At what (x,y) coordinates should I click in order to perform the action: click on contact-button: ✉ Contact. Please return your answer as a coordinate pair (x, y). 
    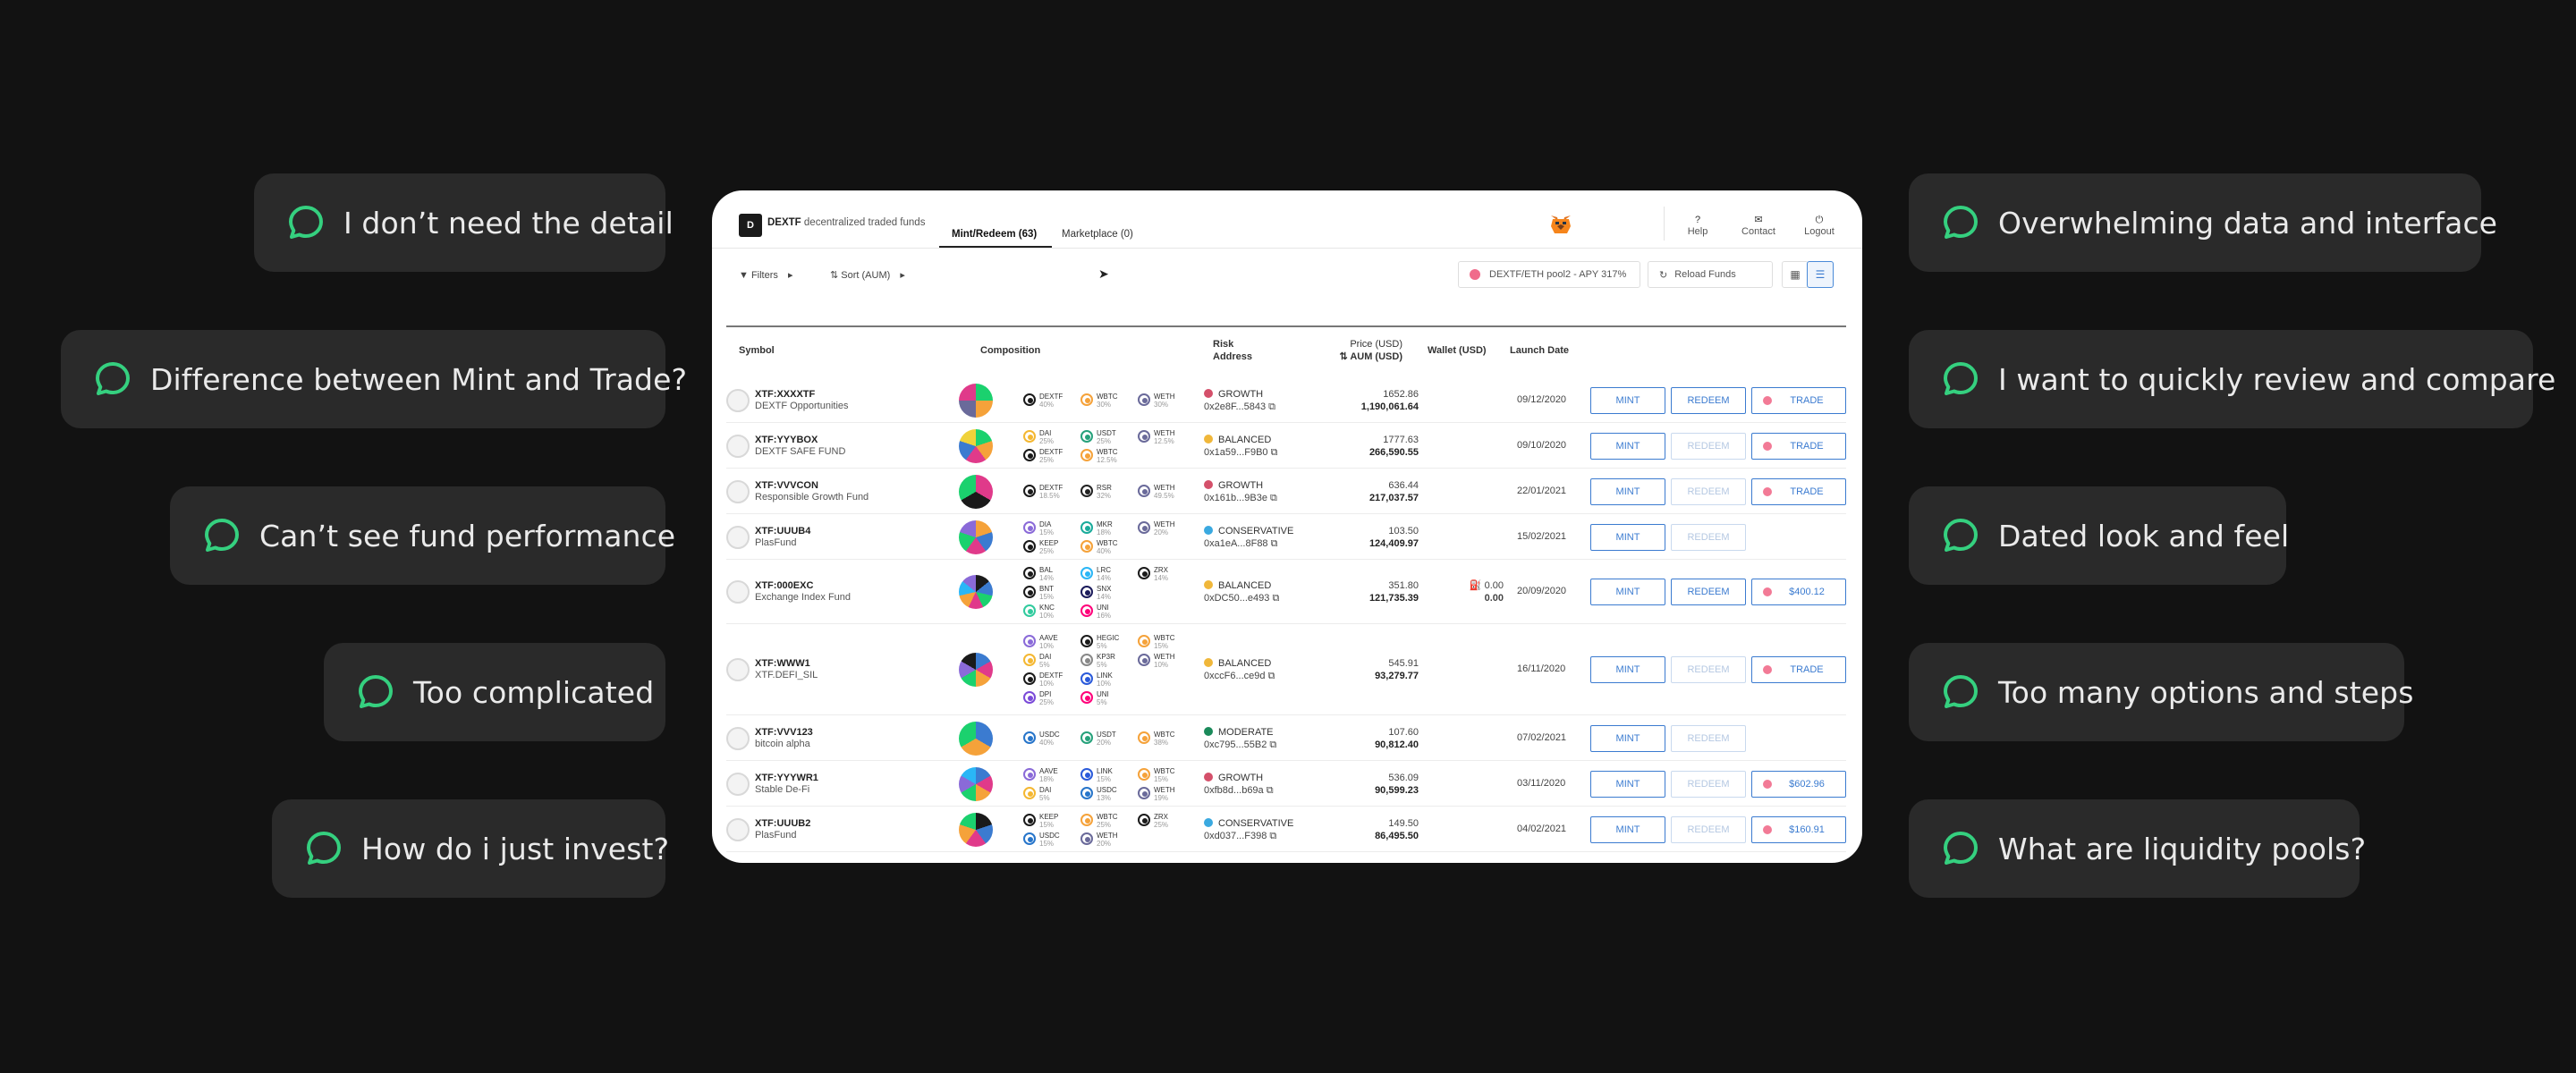
    Looking at the image, I should click on (1758, 226).